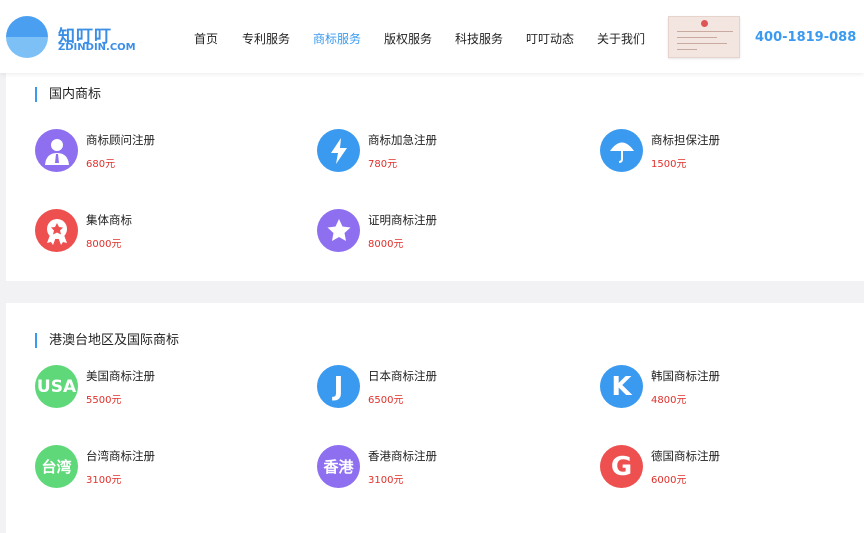  What do you see at coordinates (120, 456) in the screenshot?
I see `service-name: 台湾商标注册` at bounding box center [120, 456].